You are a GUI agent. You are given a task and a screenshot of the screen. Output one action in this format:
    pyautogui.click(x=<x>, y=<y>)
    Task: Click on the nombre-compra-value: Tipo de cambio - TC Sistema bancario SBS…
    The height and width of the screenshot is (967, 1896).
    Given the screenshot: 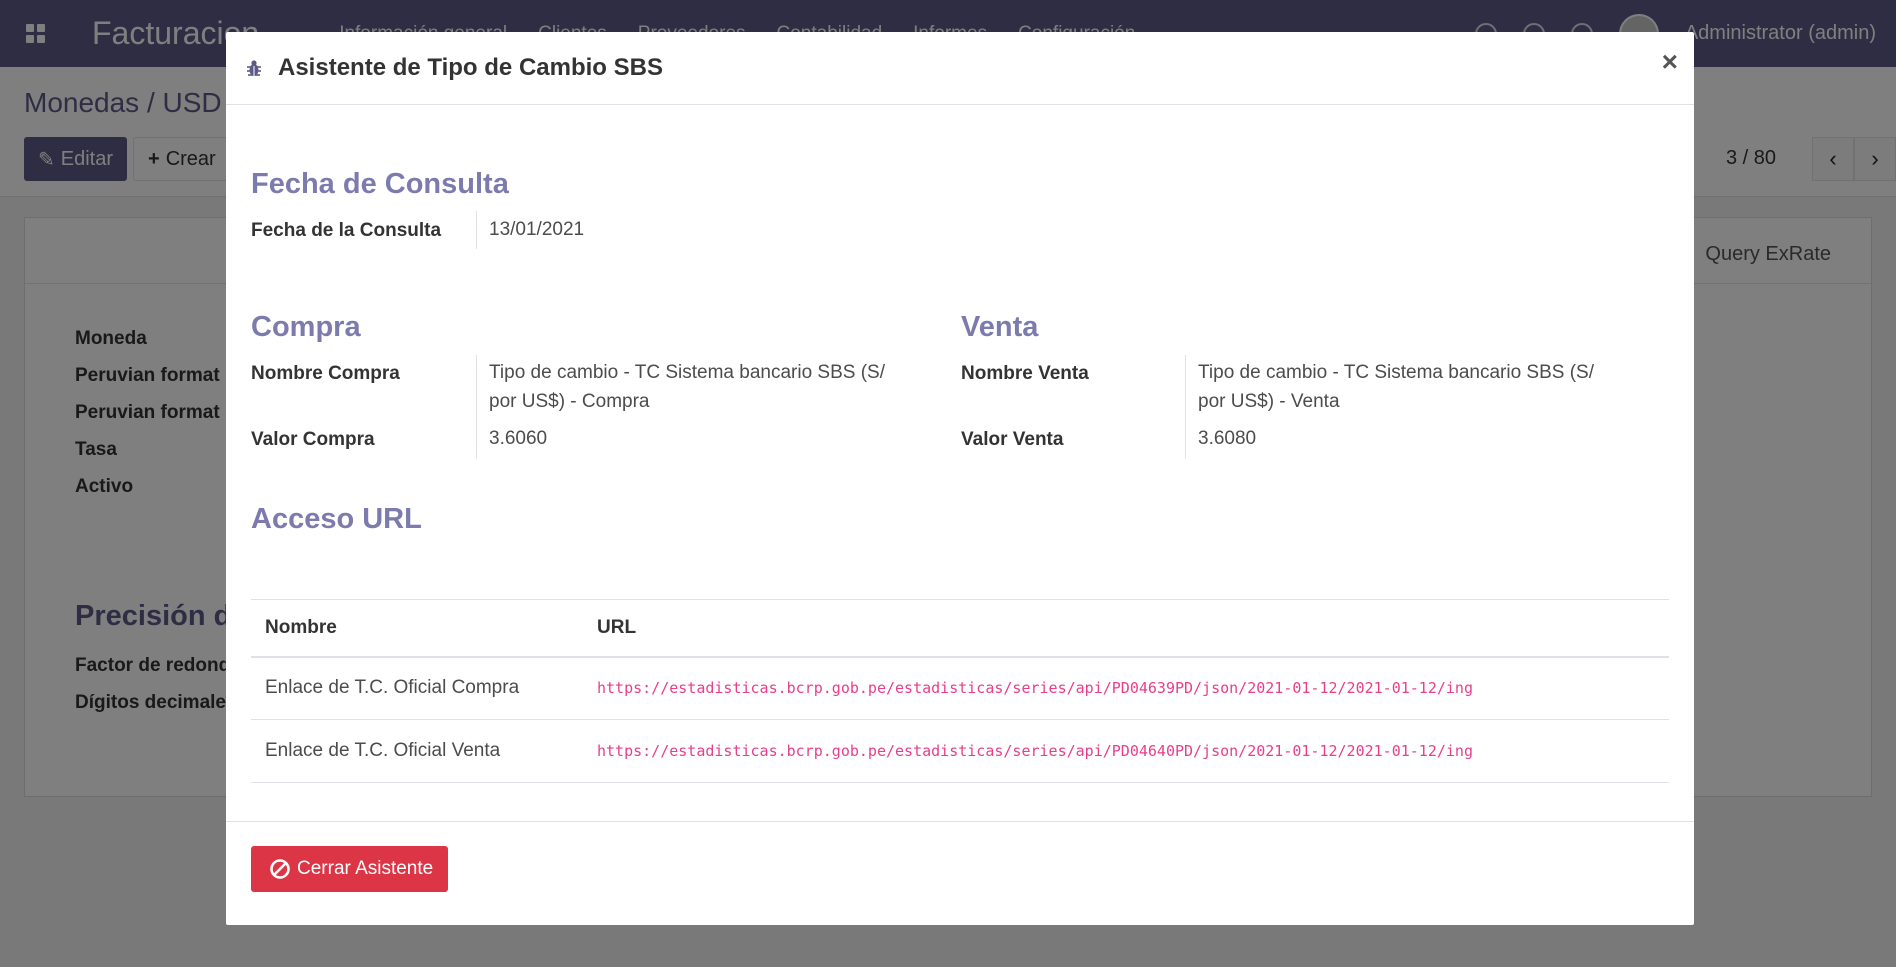 What is the action you would take?
    pyautogui.click(x=687, y=387)
    